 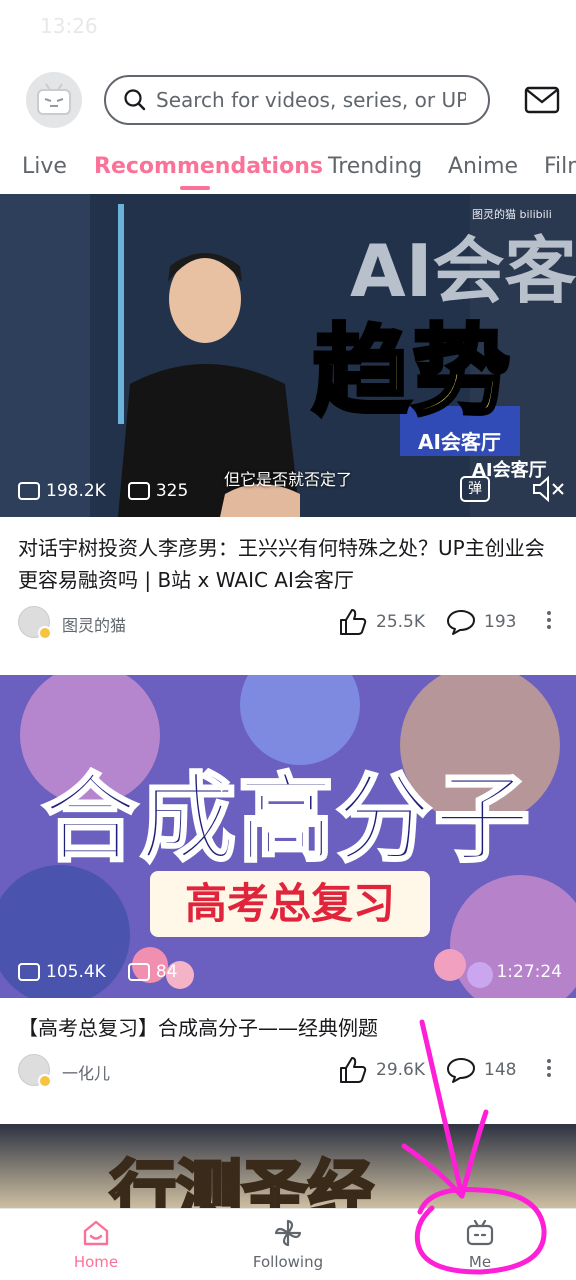 I want to click on comment-count: 193, so click(x=500, y=622).